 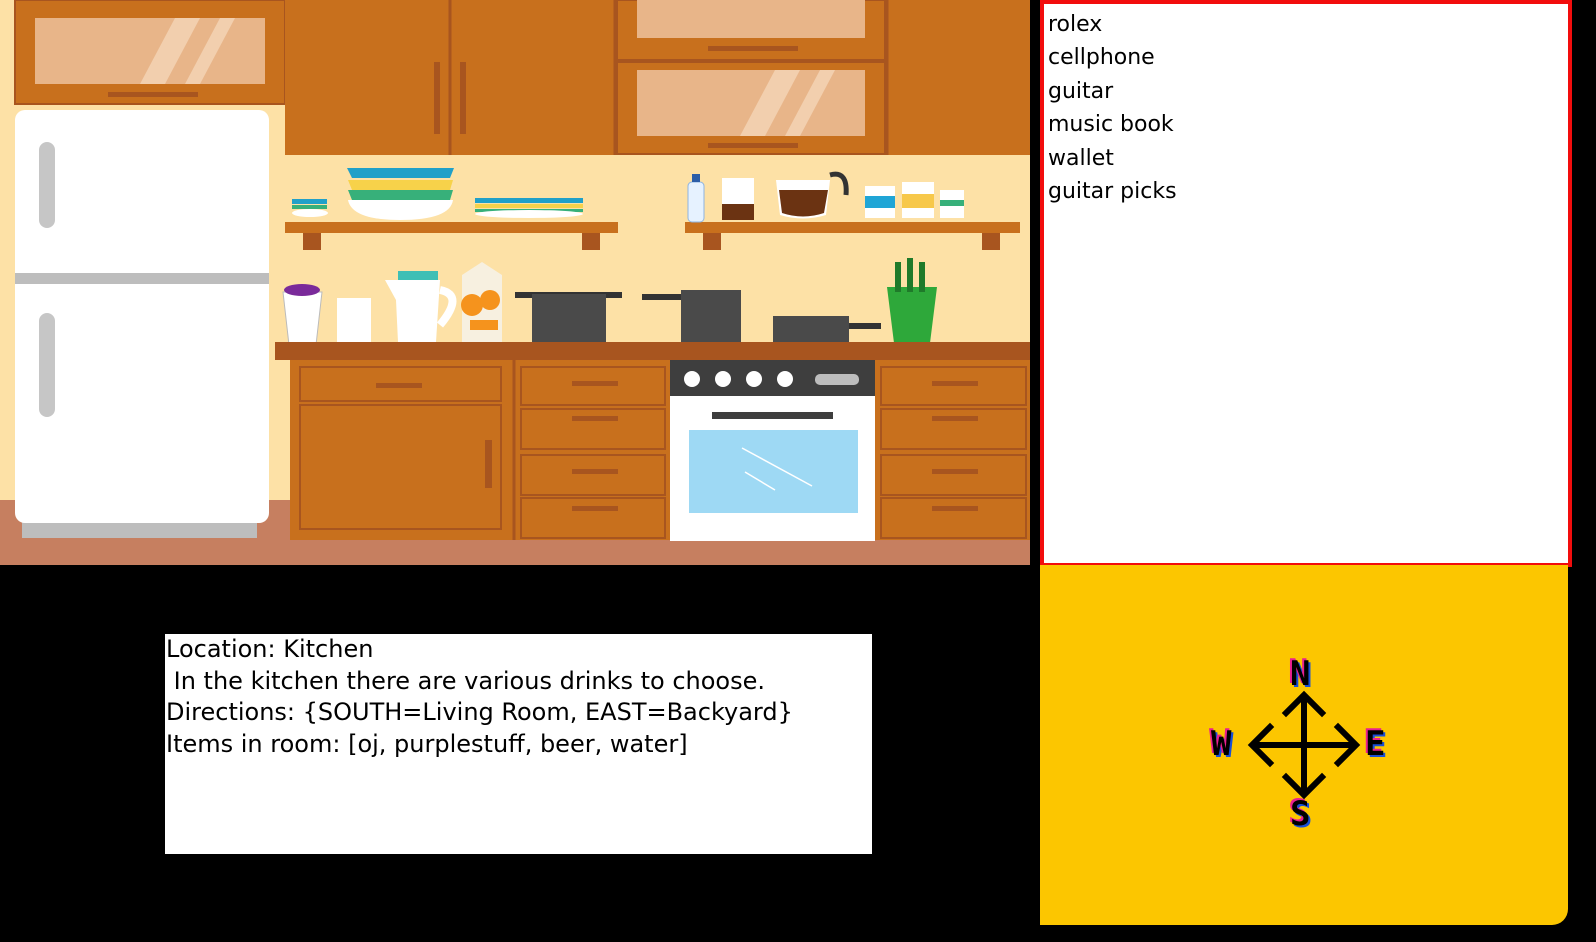 What do you see at coordinates (772, 450) in the screenshot?
I see `oven` at bounding box center [772, 450].